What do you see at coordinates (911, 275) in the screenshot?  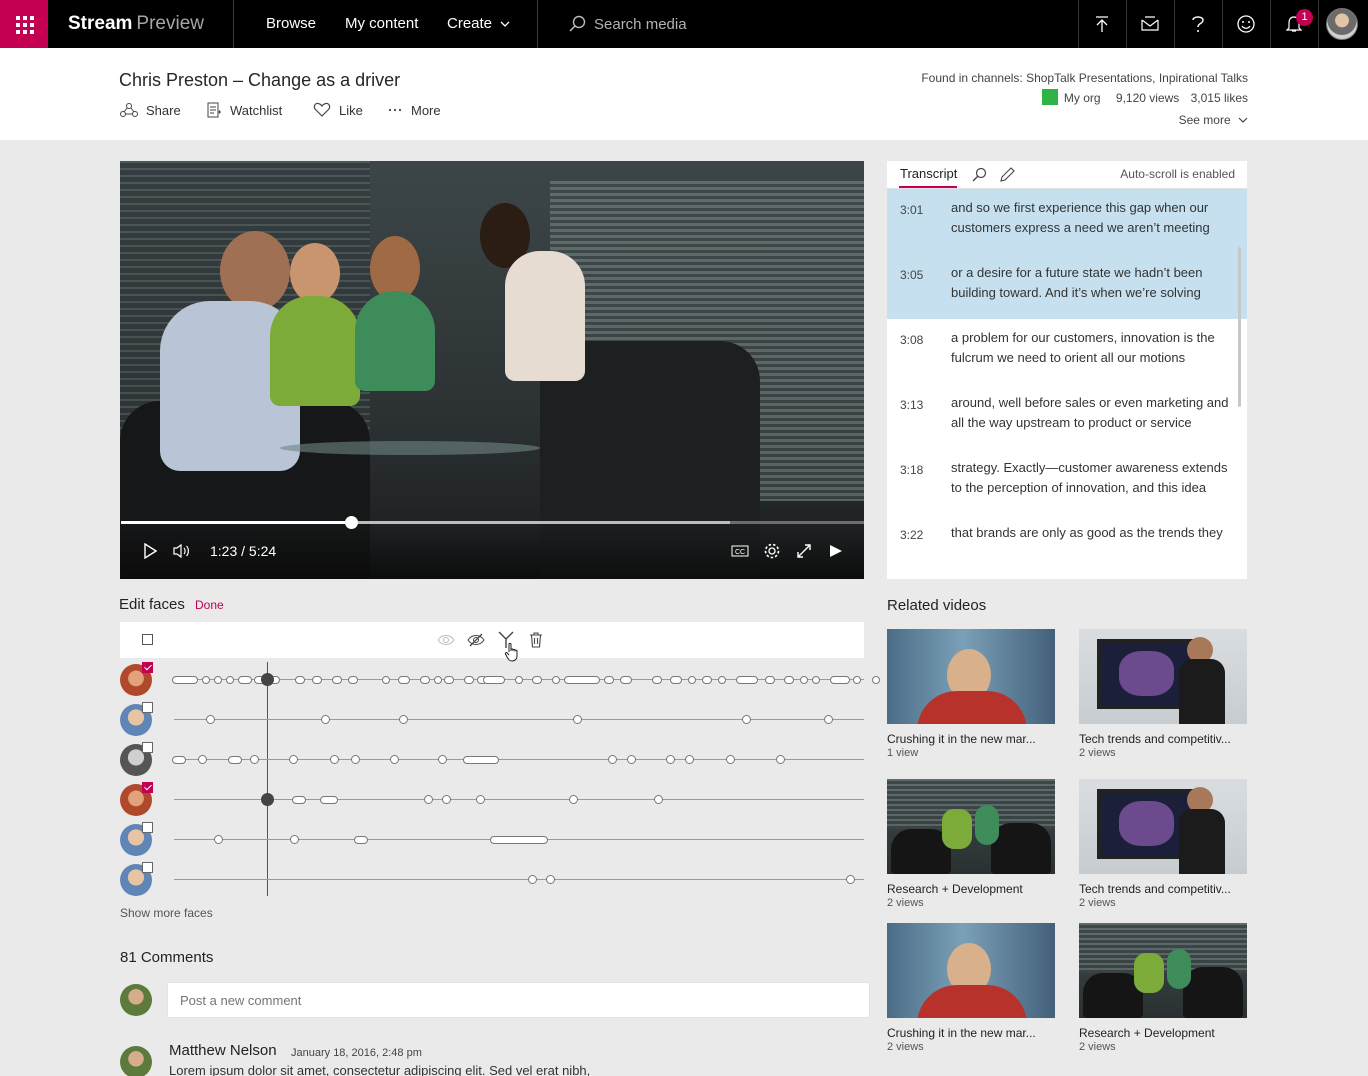 I see `transcript-timestamp: 3:05` at bounding box center [911, 275].